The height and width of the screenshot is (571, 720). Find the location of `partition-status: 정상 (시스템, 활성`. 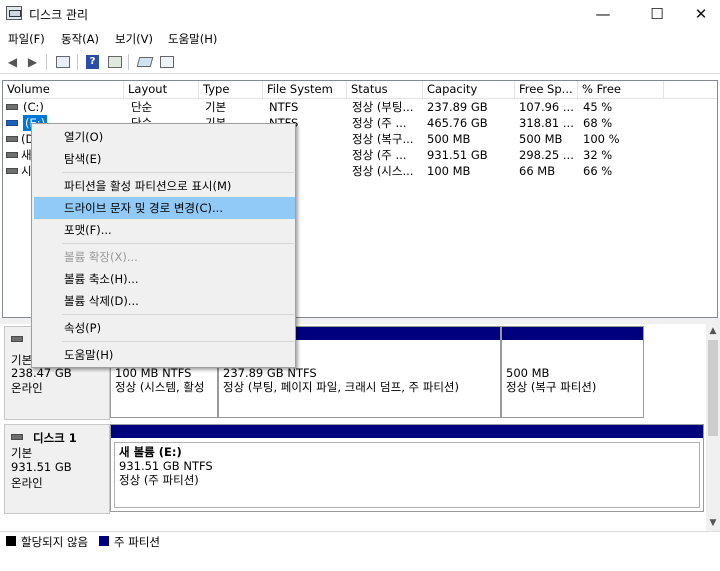

partition-status: 정상 (시스템, 활성 is located at coordinates (160, 387).